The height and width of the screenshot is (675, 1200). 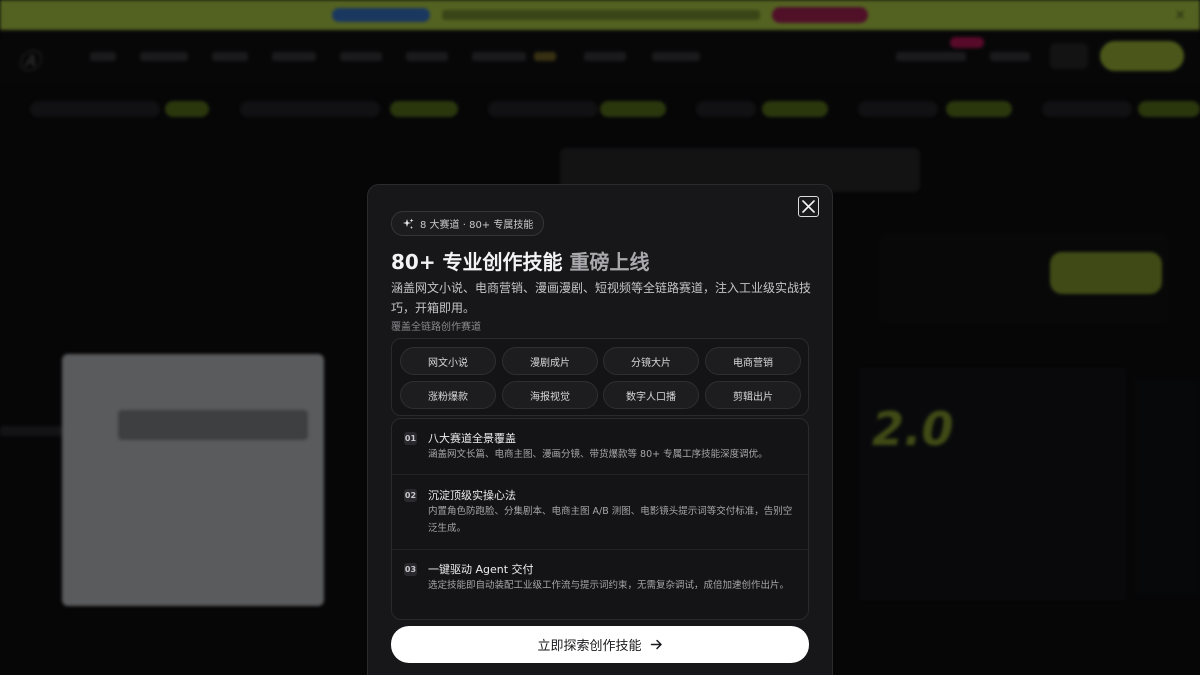 I want to click on category-pill: 涨粉爆款, so click(x=448, y=395).